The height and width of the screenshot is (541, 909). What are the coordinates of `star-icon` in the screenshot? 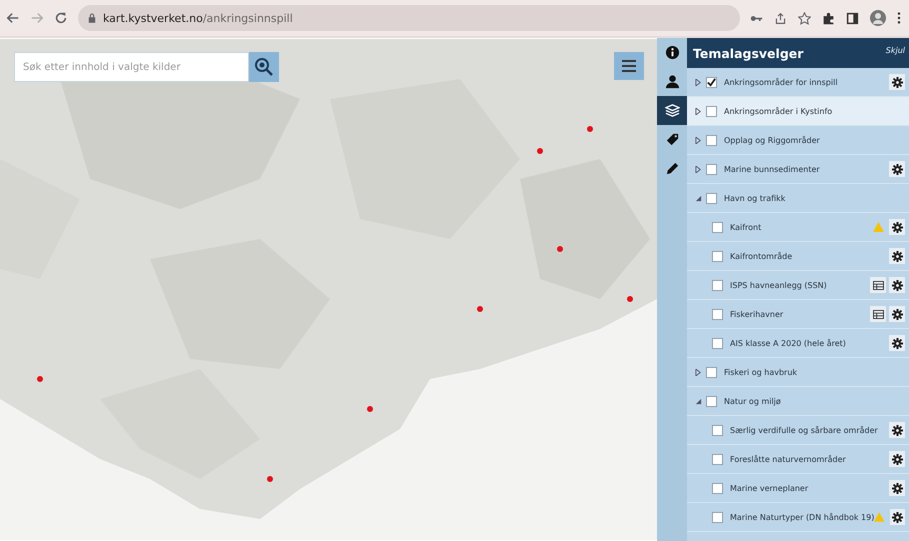 It's located at (804, 18).